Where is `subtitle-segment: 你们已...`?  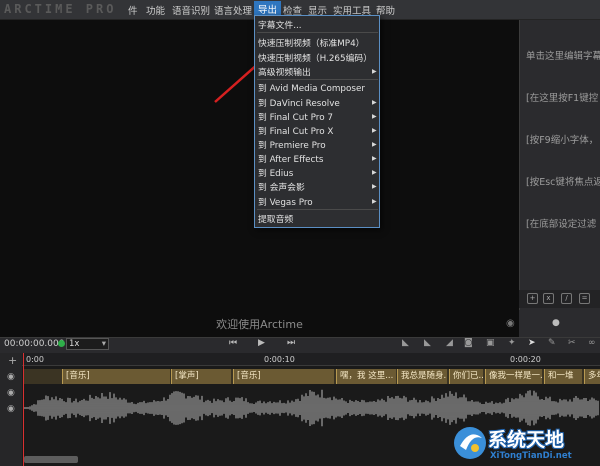 subtitle-segment: 你们已... is located at coordinates (466, 376).